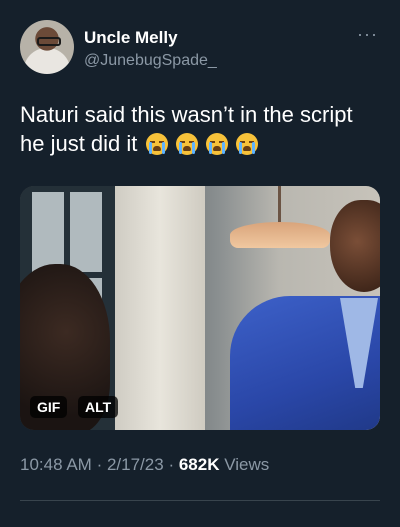 The height and width of the screenshot is (527, 400). Describe the element at coordinates (131, 38) in the screenshot. I see `author-name: Uncle Melly` at that location.